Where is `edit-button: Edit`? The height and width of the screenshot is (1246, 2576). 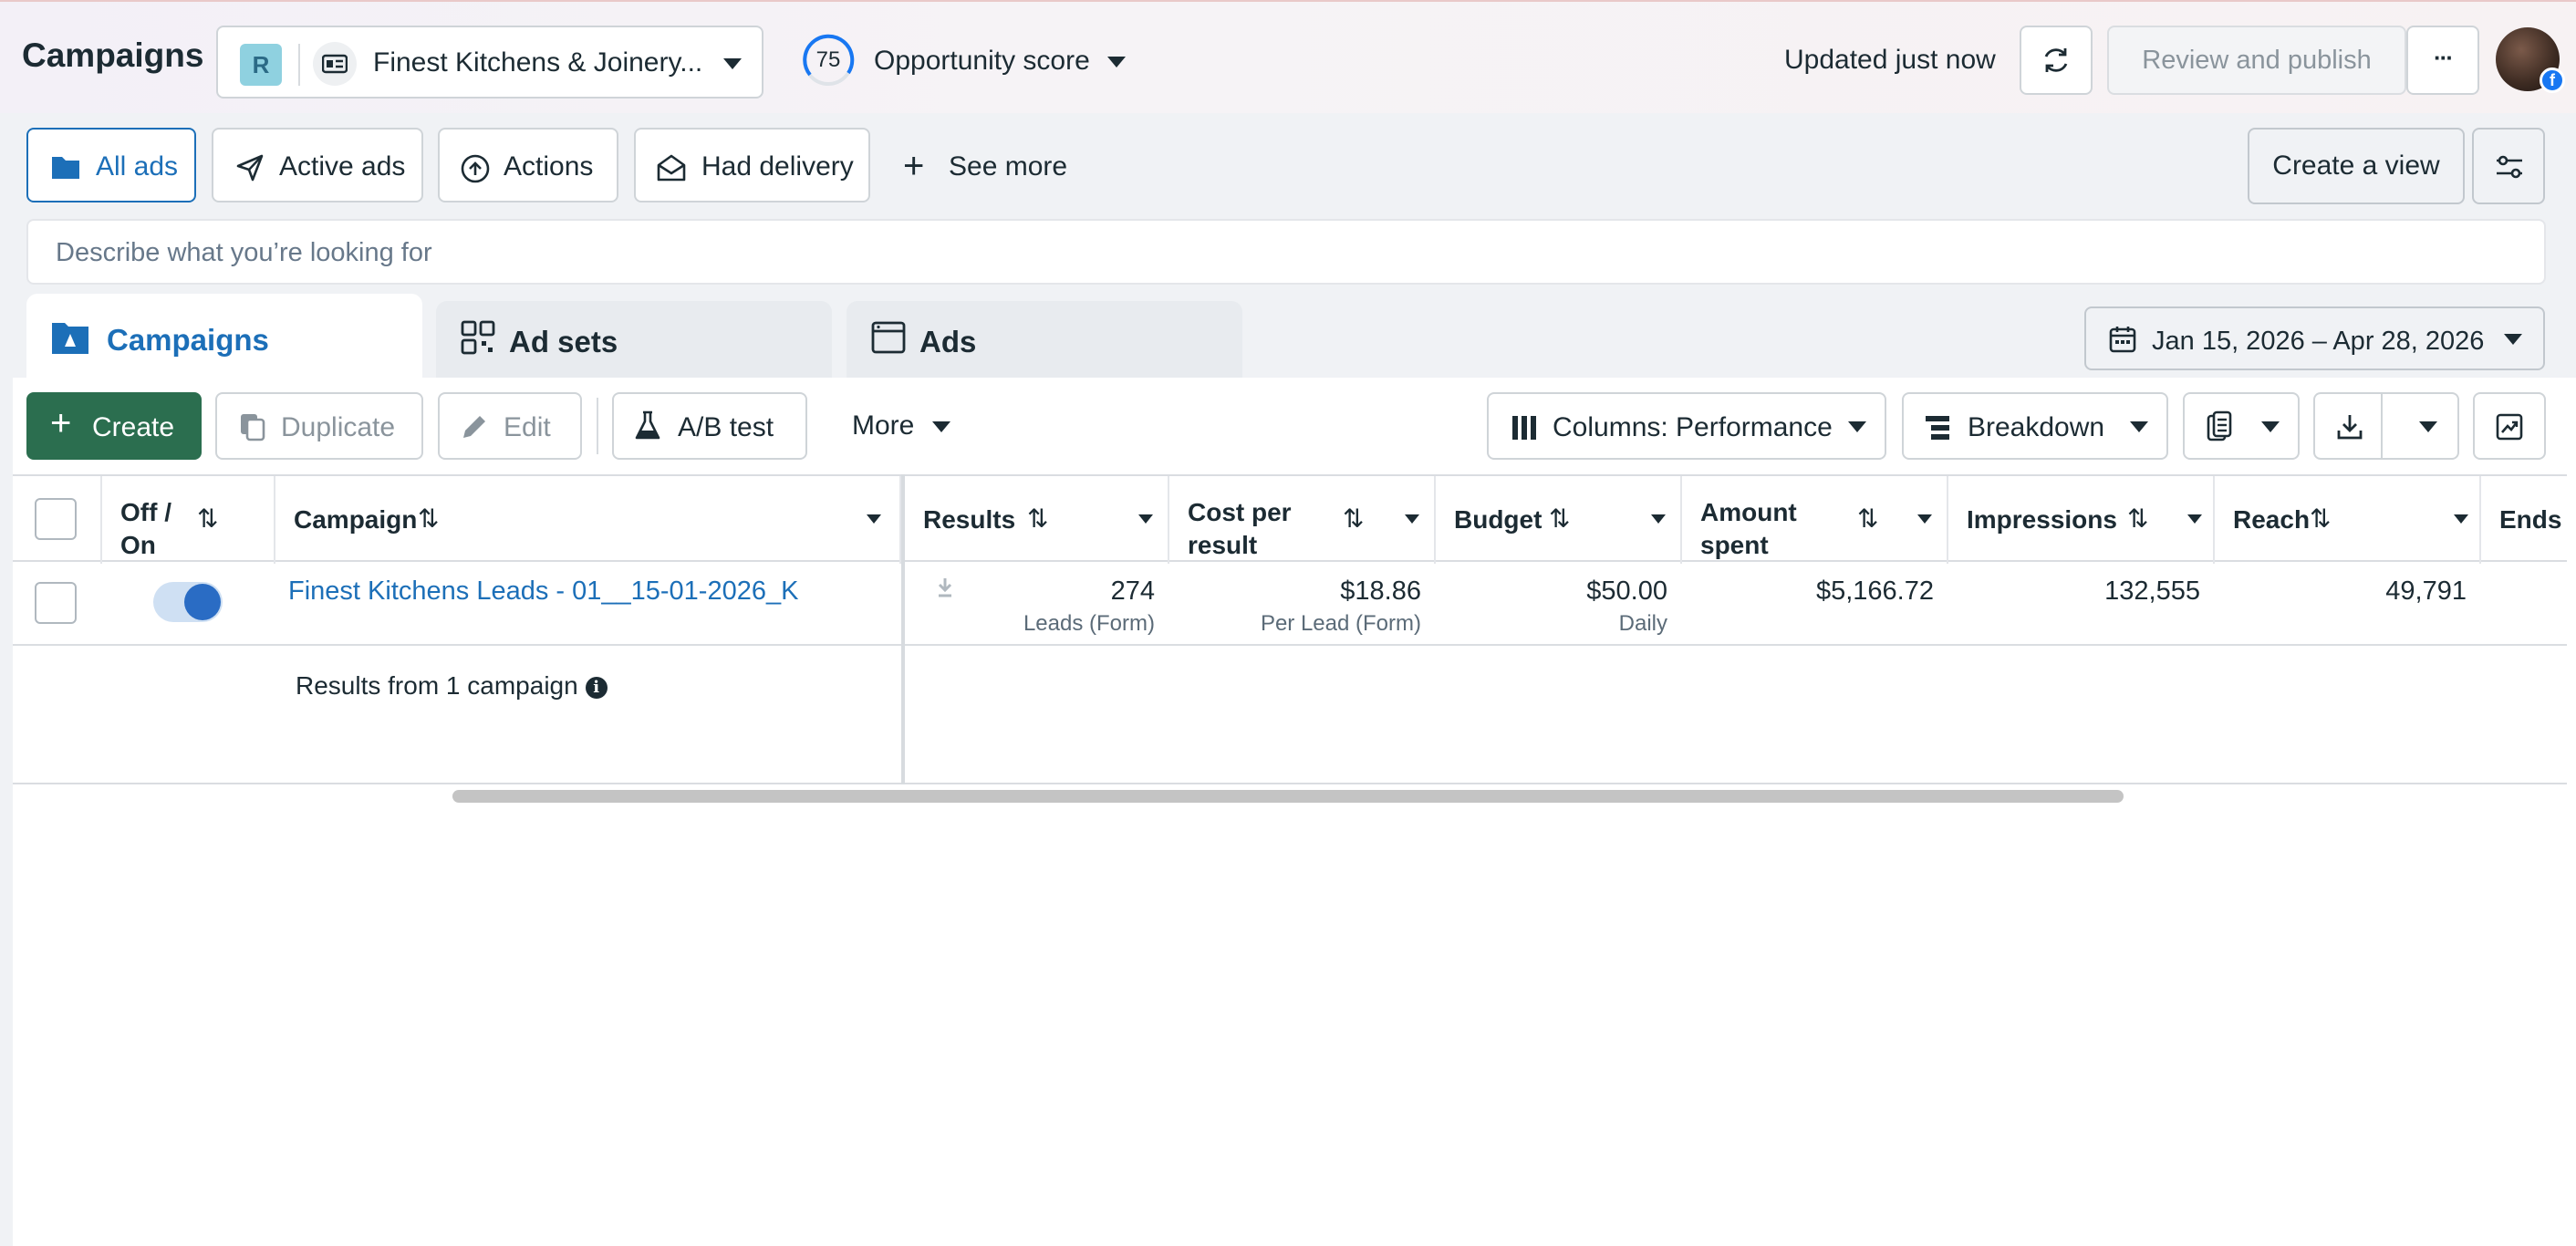
edit-button: Edit is located at coordinates (510, 426).